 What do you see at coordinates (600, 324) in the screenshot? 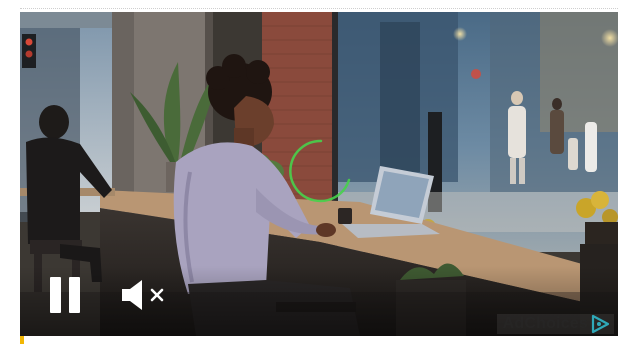
I see `adchoices-icon` at bounding box center [600, 324].